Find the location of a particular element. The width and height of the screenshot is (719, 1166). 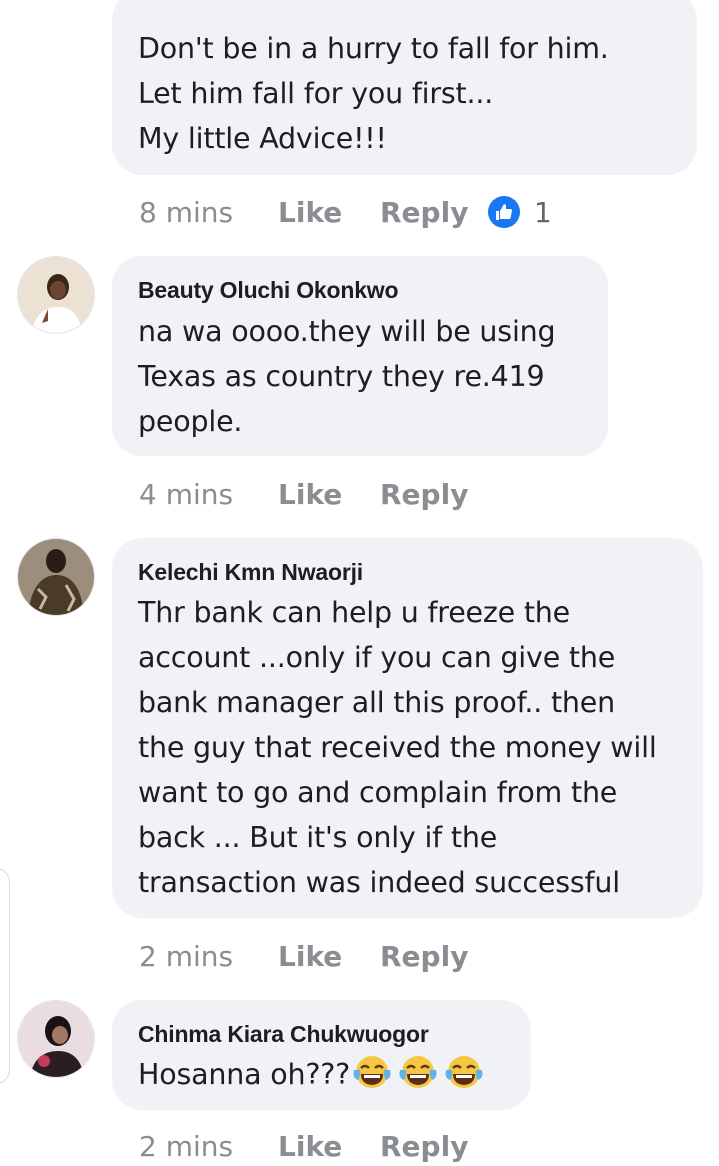

comment-text-content: Hosanna oh??? is located at coordinates (244, 1074).